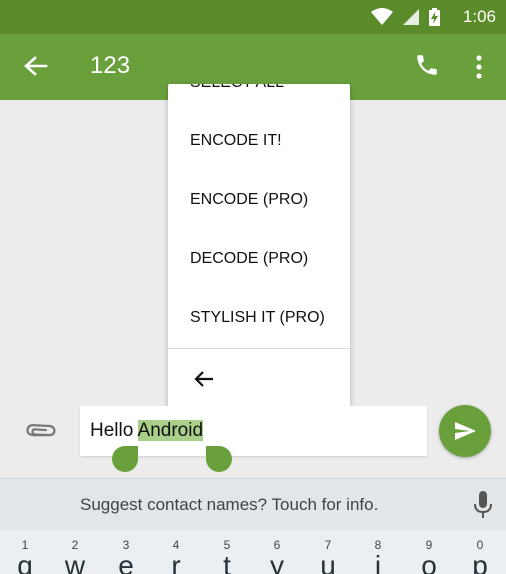  I want to click on status-time: 1:06, so click(479, 16).